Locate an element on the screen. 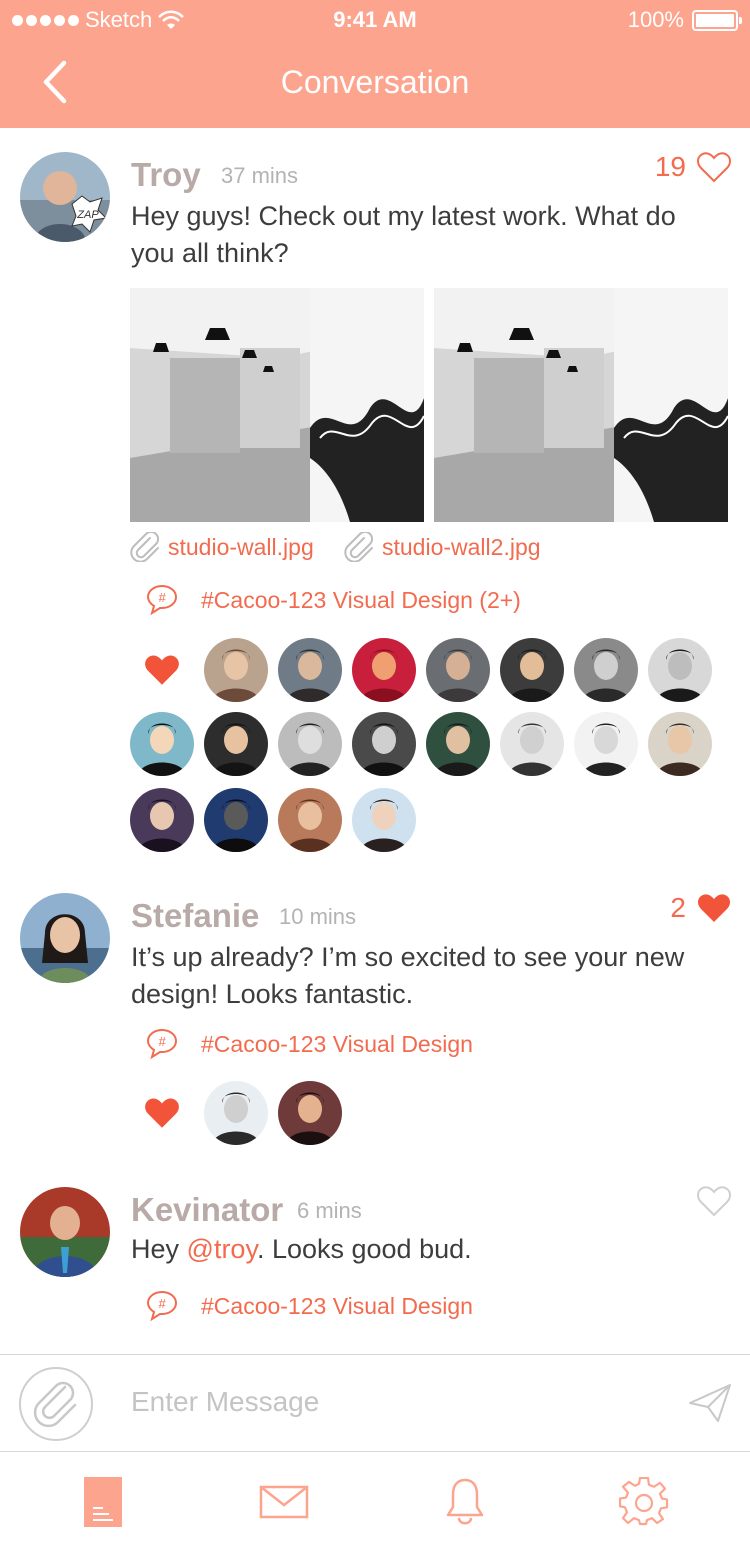 This screenshot has height=1550, width=750. document-icon is located at coordinates (103, 1502).